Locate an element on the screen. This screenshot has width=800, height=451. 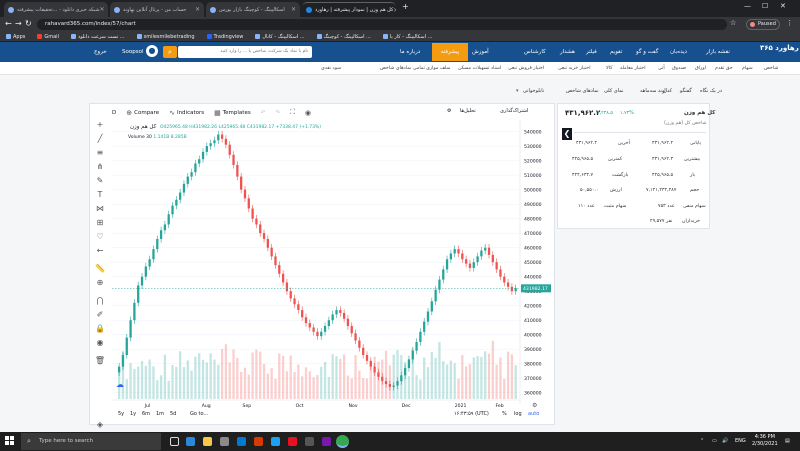
taskbar-search: Type here to search is located at coordinates (91, 441).